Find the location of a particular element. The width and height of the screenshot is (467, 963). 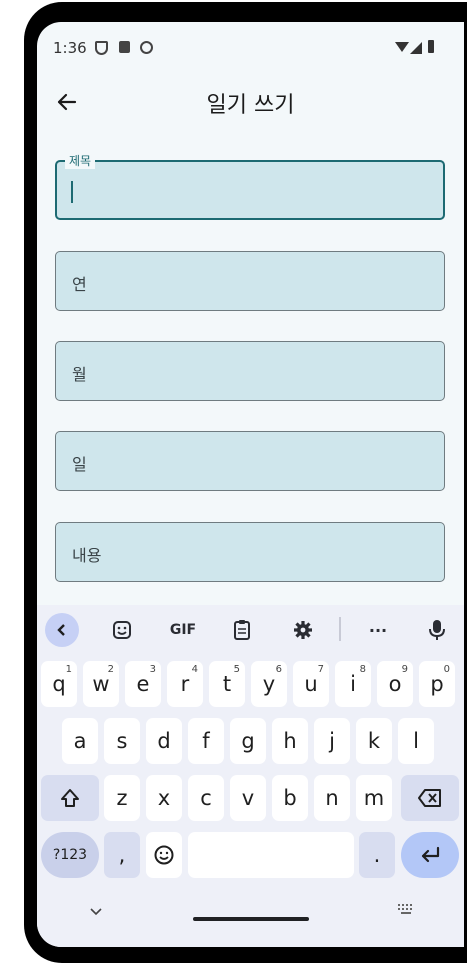

key-o: o9 is located at coordinates (395, 684).